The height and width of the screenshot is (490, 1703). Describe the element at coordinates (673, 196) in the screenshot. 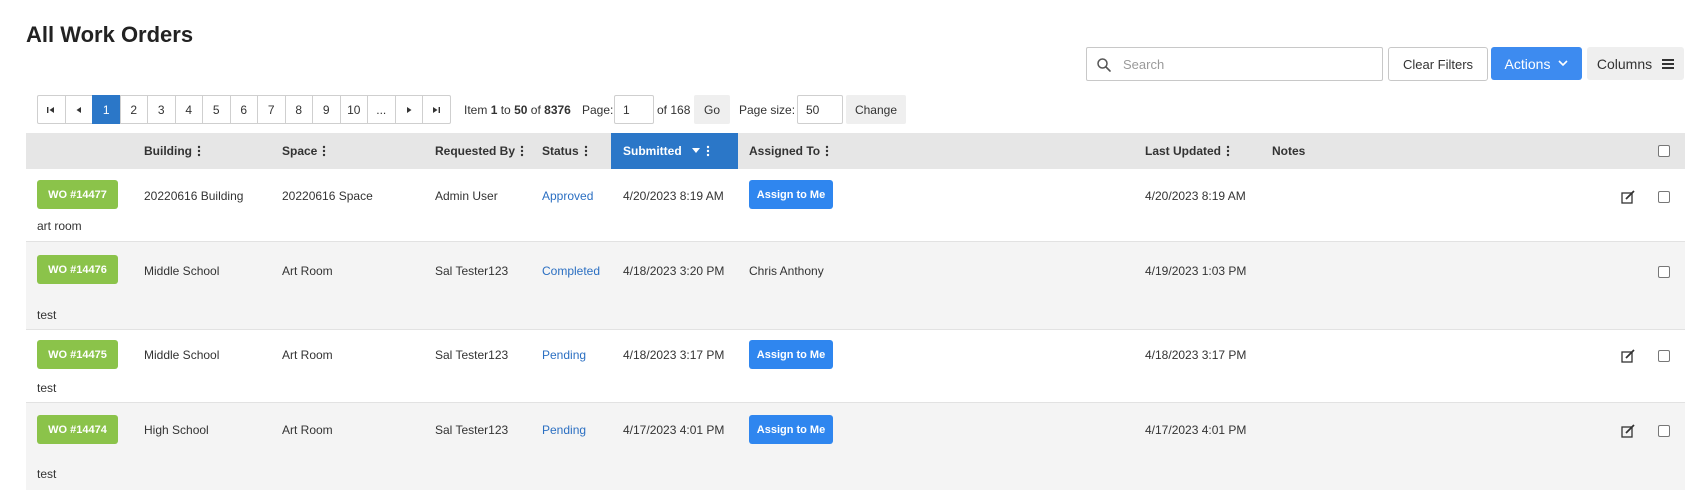

I see `submitted-cell: 4/20/2023 8:19 AM` at that location.